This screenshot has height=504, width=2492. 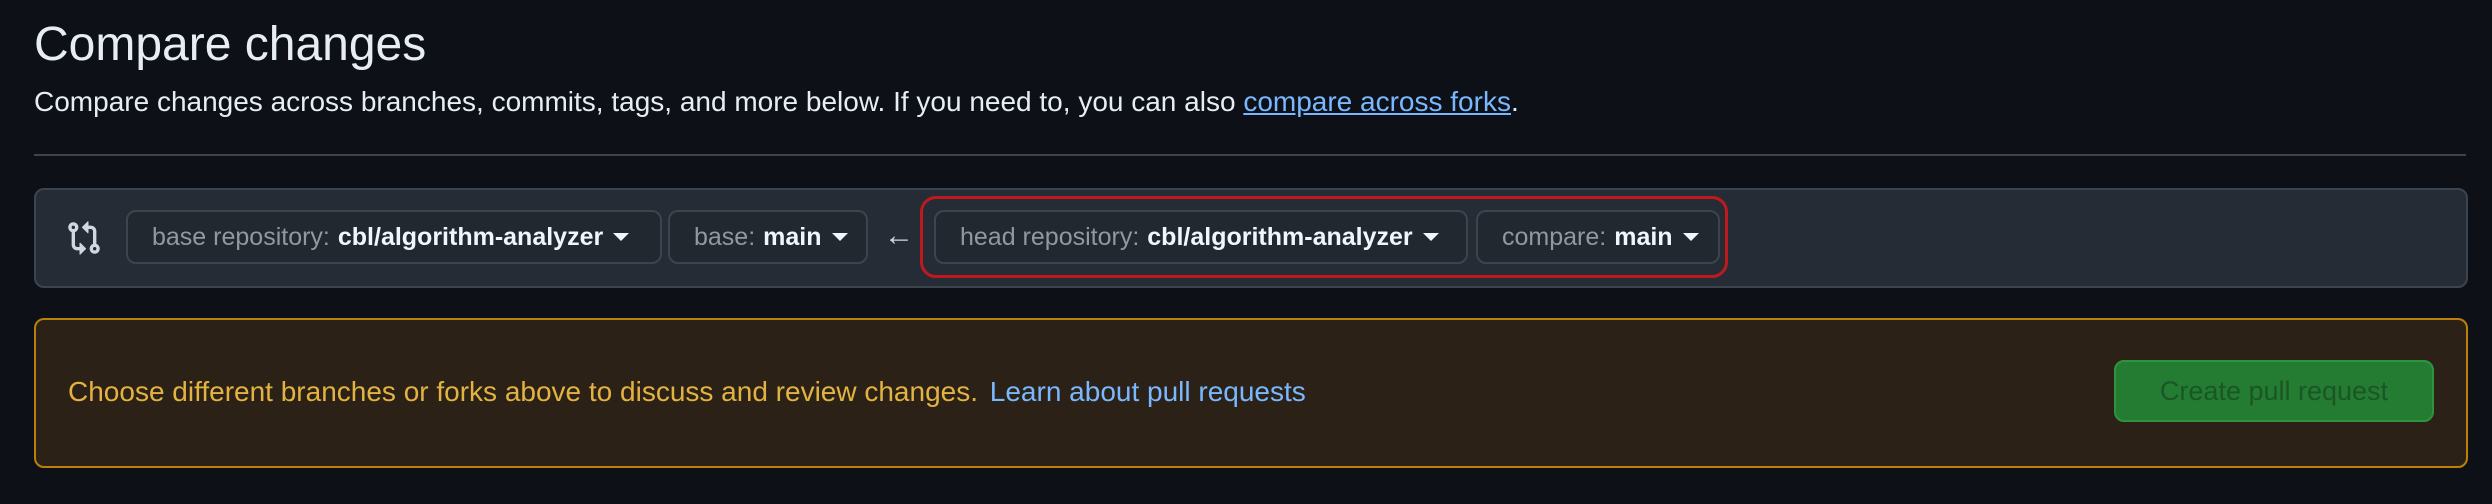 I want to click on learn-about-pull-requests-link: Learn about pull requests, so click(x=1148, y=391).